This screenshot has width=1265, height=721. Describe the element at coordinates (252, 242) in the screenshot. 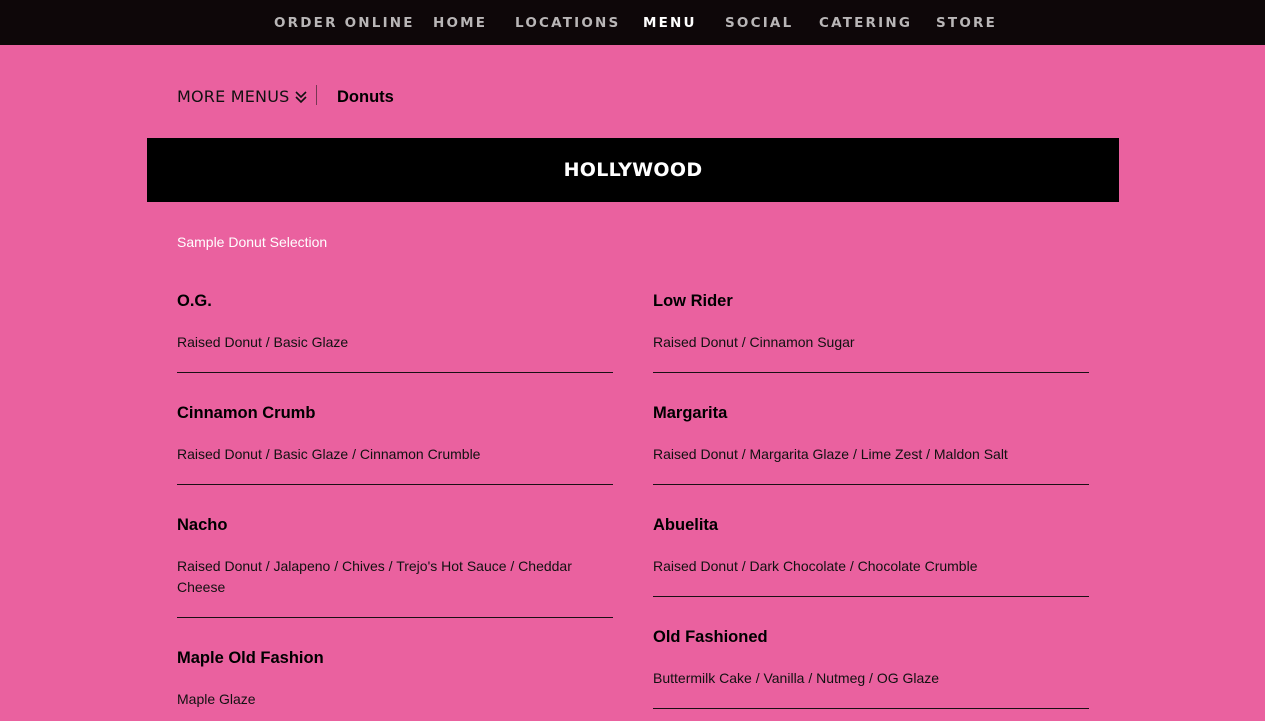

I see `section-title: Sample Donut Selection` at that location.